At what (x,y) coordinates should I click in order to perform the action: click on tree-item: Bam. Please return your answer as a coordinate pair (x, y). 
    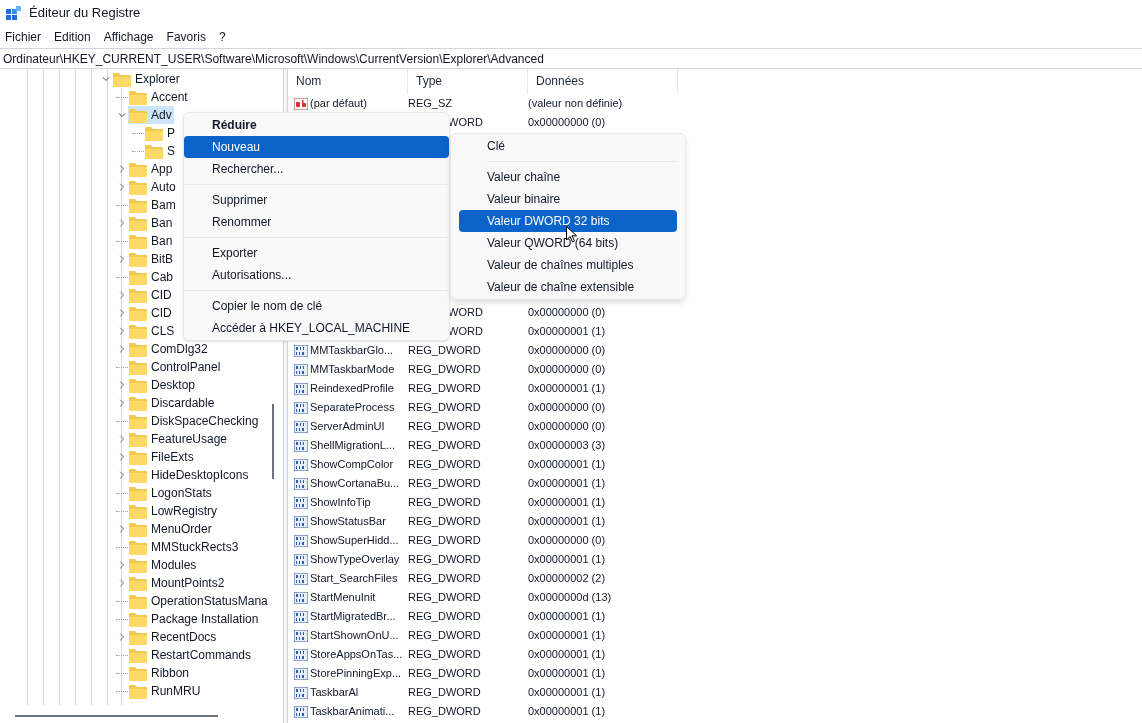
    Looking at the image, I should click on (153, 205).